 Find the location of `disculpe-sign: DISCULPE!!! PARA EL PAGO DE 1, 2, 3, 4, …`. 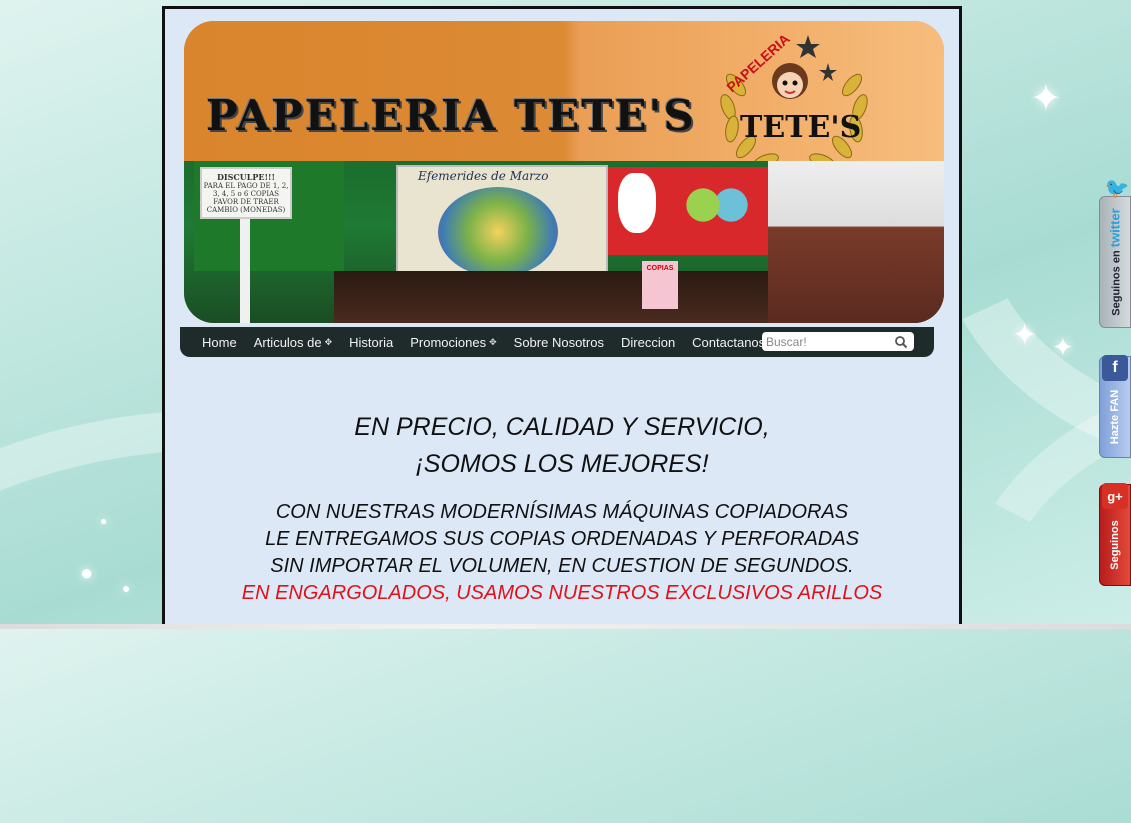

disculpe-sign: DISCULPE!!! PARA EL PAGO DE 1, 2, 3, 4, … is located at coordinates (246, 193).